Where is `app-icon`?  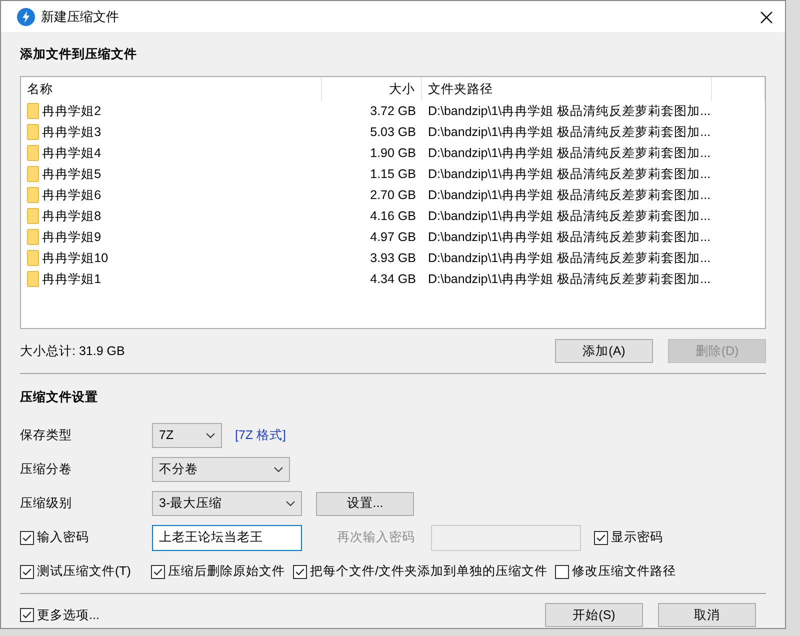 app-icon is located at coordinates (26, 17).